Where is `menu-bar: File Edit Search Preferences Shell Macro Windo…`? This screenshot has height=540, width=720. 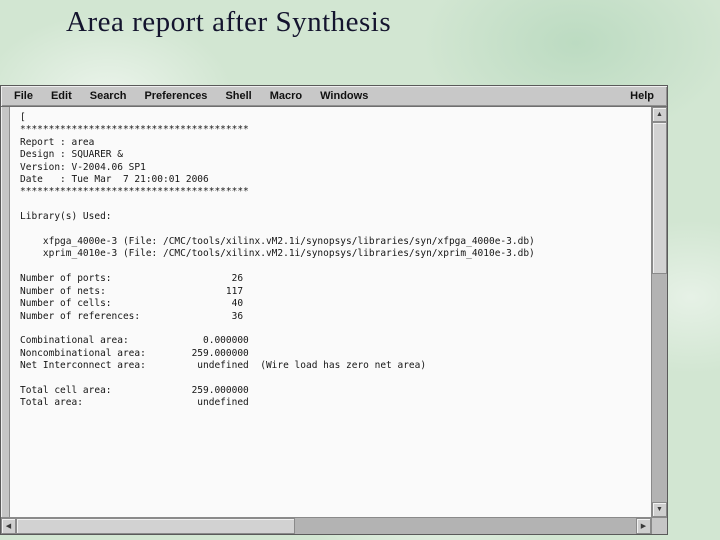
menu-bar: File Edit Search Preferences Shell Macro Windo… is located at coordinates (334, 96).